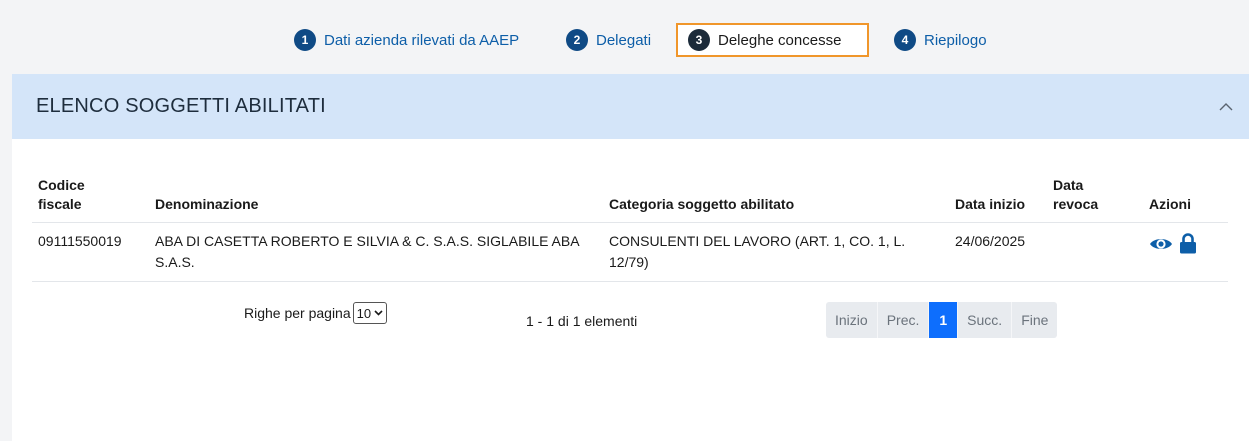 The image size is (1249, 441). What do you see at coordinates (990, 204) in the screenshot?
I see `column-header-data-inizio: Data inizio` at bounding box center [990, 204].